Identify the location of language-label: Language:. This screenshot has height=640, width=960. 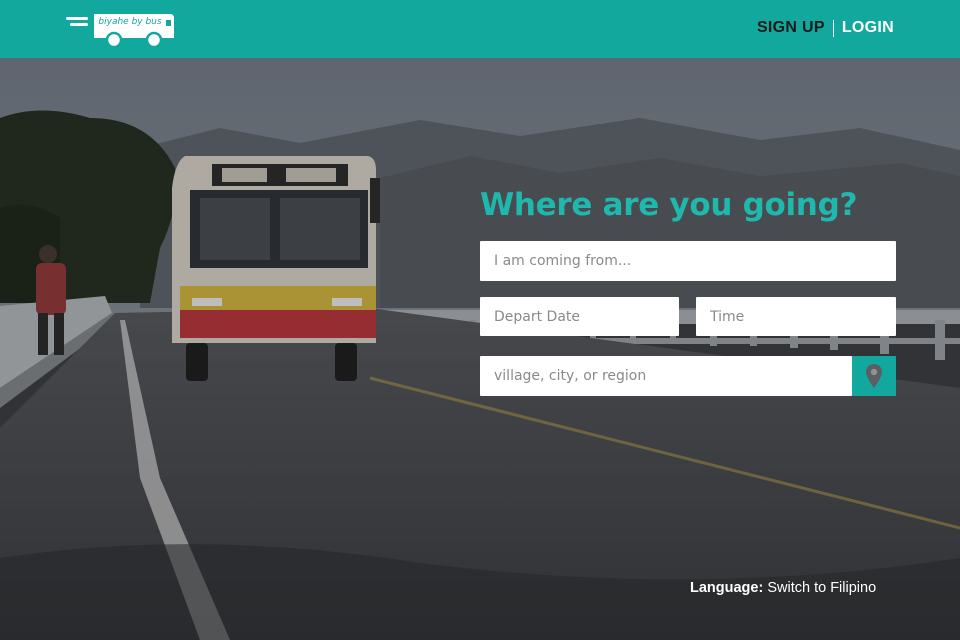
(727, 588).